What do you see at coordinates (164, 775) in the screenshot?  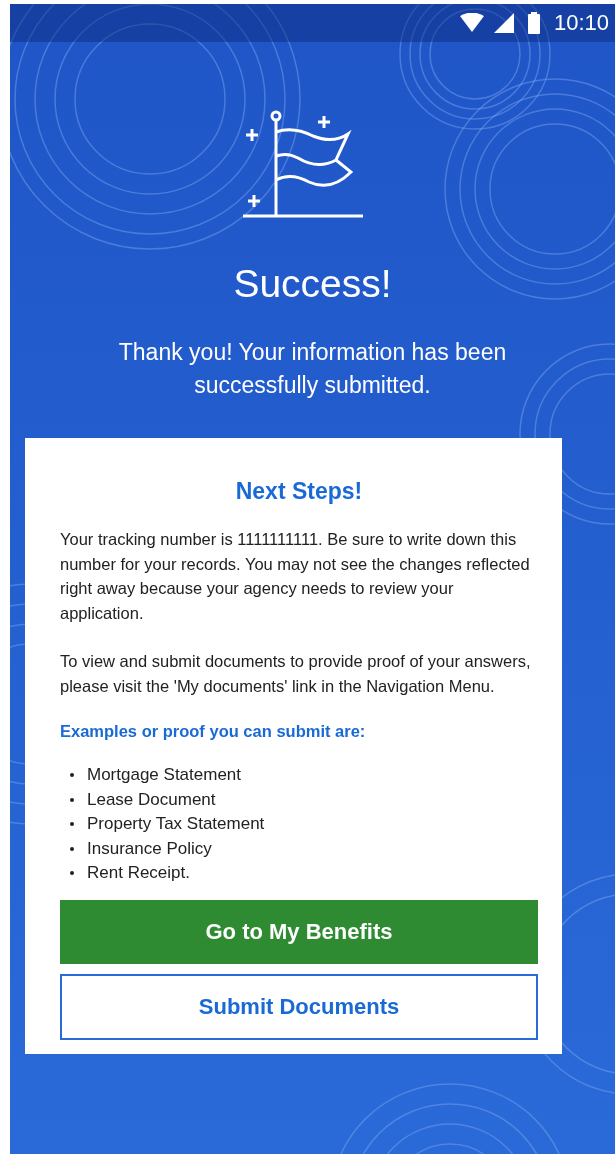 I see `list-item-text: Mortgage Statement` at bounding box center [164, 775].